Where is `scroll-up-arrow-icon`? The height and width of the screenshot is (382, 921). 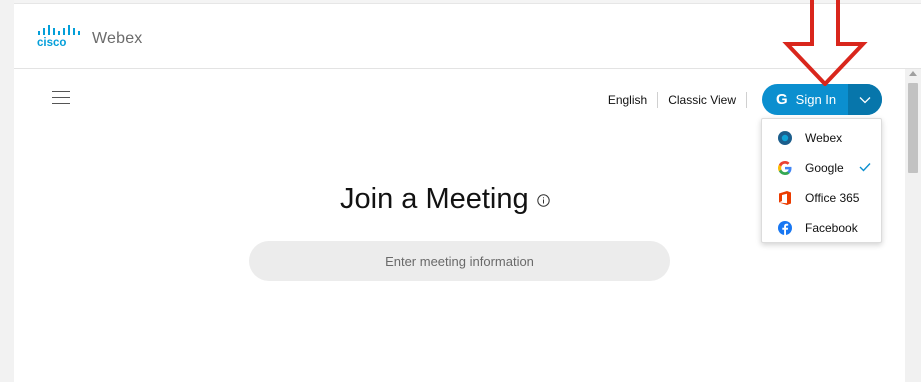 scroll-up-arrow-icon is located at coordinates (913, 73).